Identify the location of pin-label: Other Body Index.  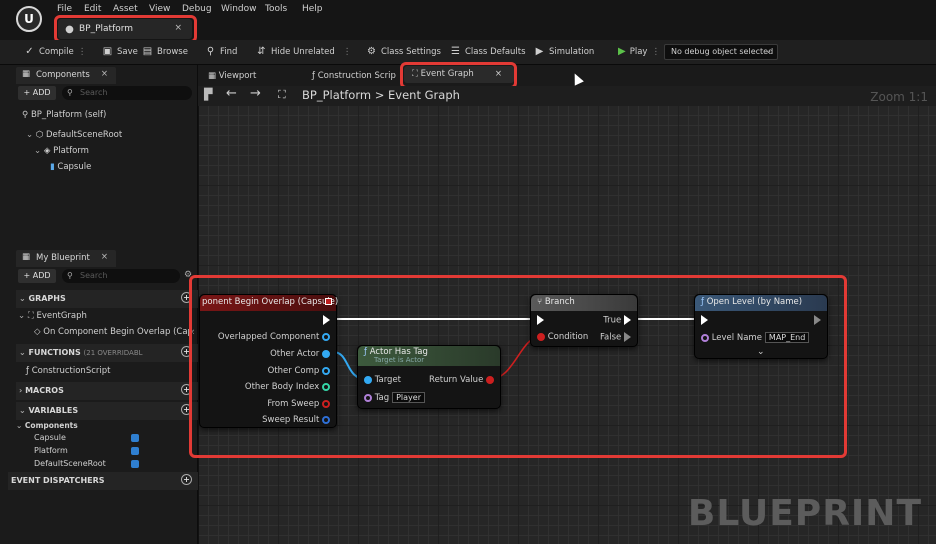
(282, 387).